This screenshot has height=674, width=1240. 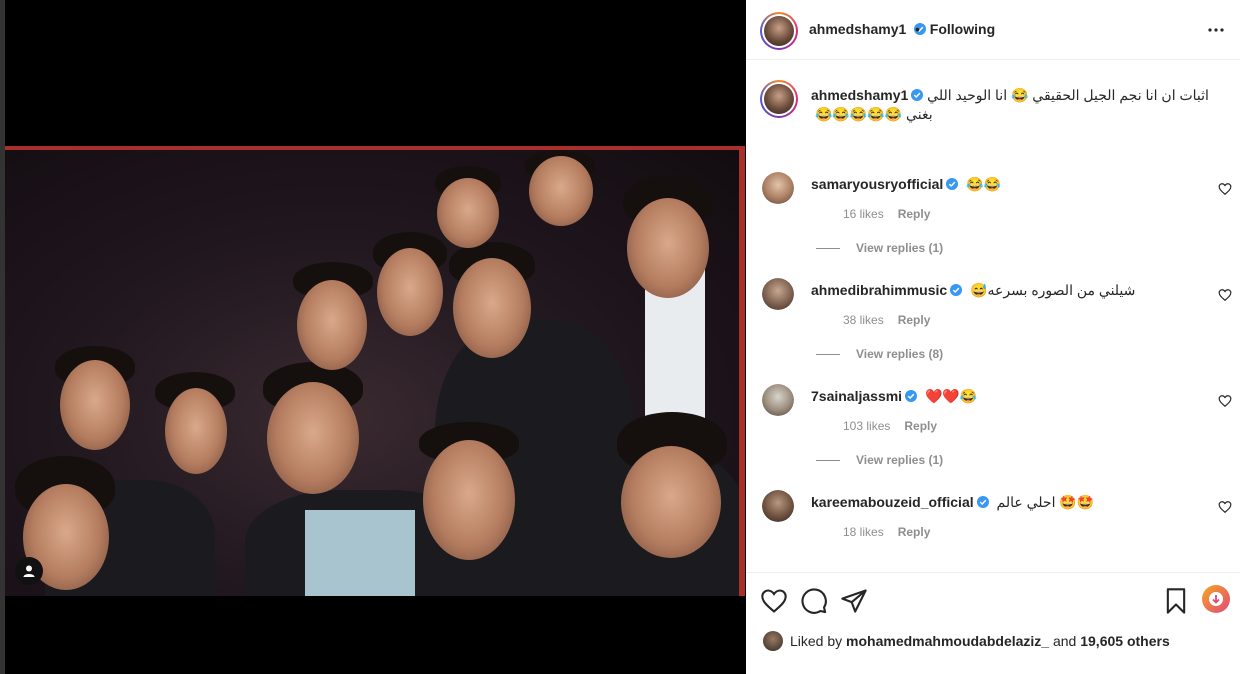 What do you see at coordinates (814, 601) in the screenshot?
I see `comment-icon` at bounding box center [814, 601].